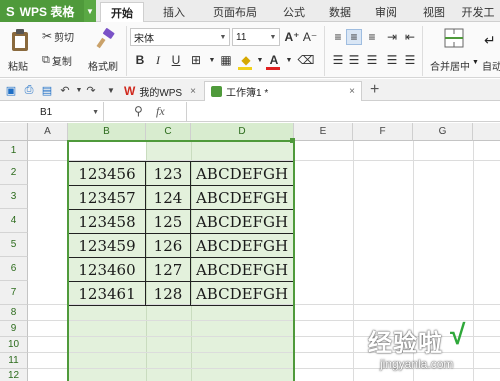 The image size is (500, 381). What do you see at coordinates (46, 112) in the screenshot?
I see `name-box-value: B1` at bounding box center [46, 112].